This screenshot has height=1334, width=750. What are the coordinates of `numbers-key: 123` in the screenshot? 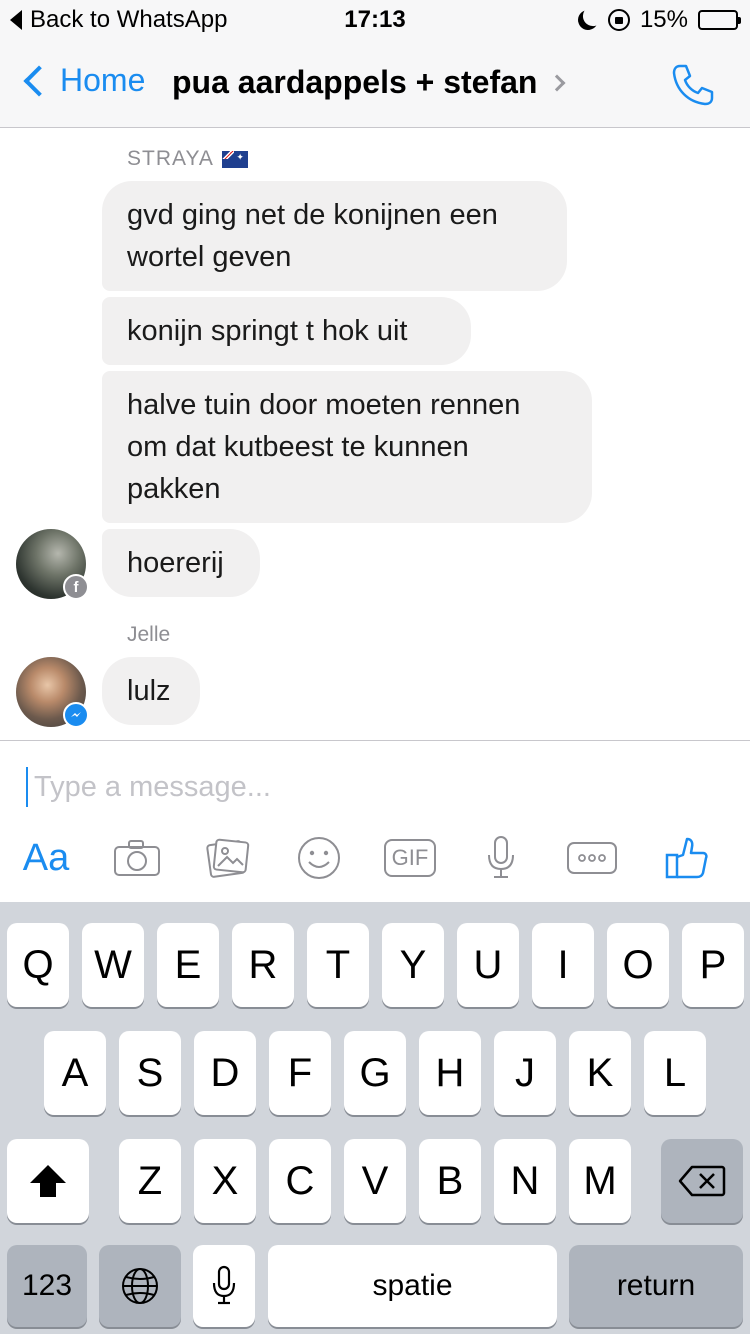 It's located at (47, 1286).